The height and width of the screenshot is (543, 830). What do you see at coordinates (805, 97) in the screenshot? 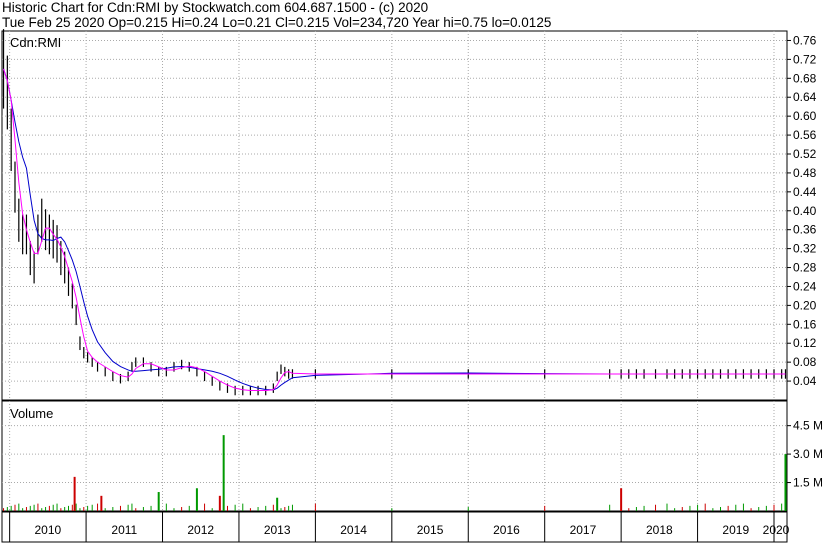
I see `price-tick-label: 0.64` at bounding box center [805, 97].